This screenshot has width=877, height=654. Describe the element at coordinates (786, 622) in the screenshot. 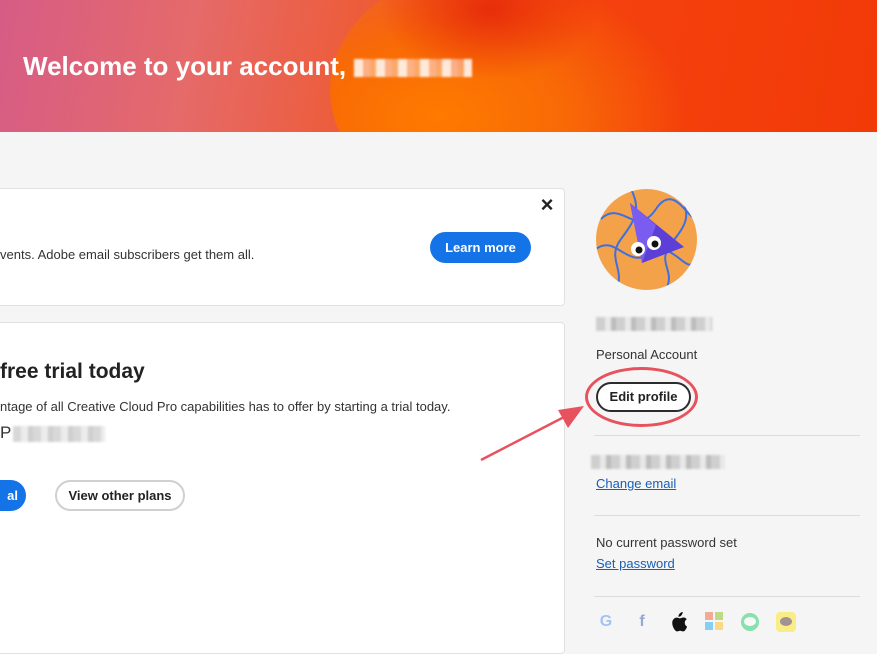

I see `kakao-icon` at that location.